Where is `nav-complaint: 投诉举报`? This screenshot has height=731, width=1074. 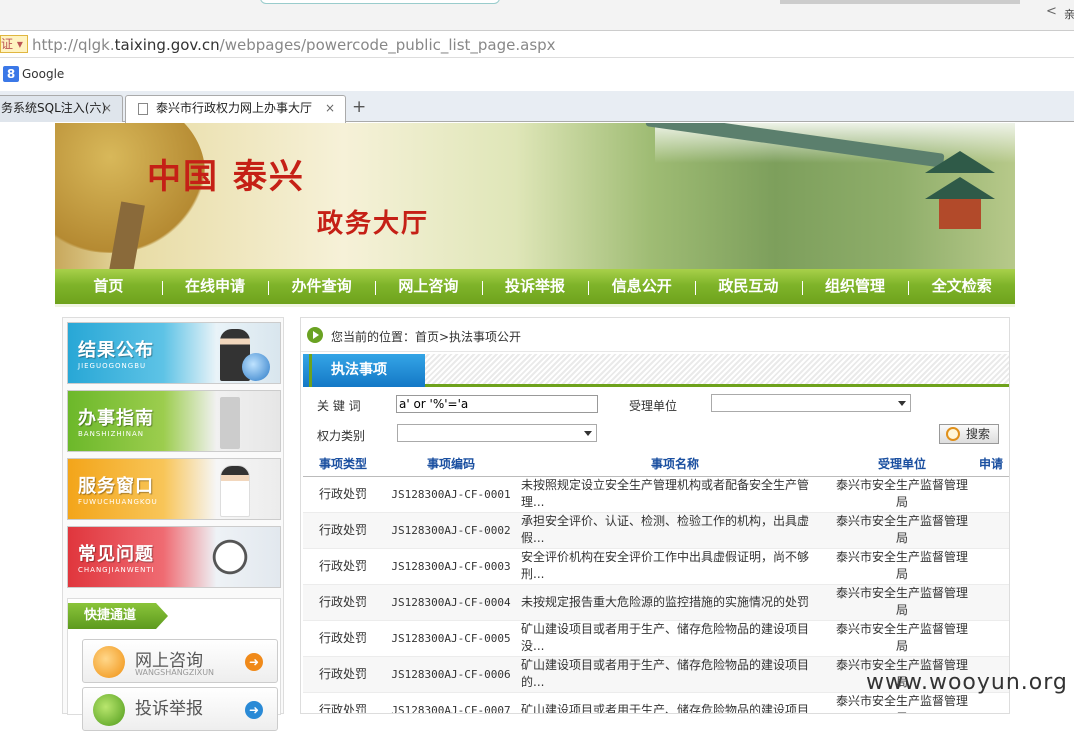 nav-complaint: 投诉举报 is located at coordinates (535, 286).